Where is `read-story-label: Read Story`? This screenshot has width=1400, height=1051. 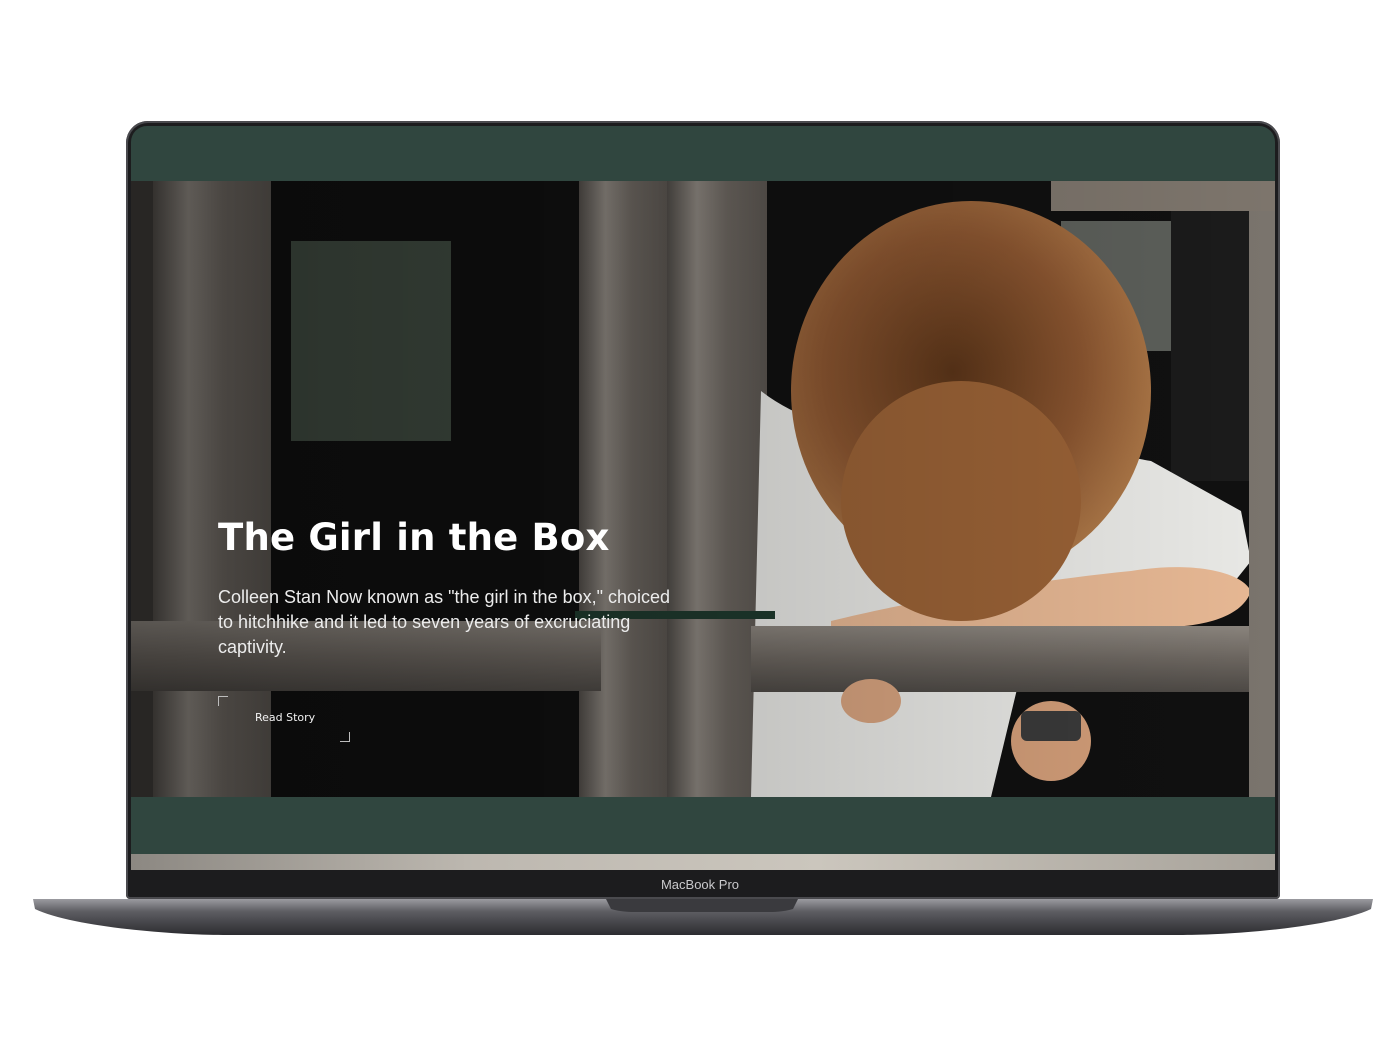
read-story-label: Read Story is located at coordinates (285, 717).